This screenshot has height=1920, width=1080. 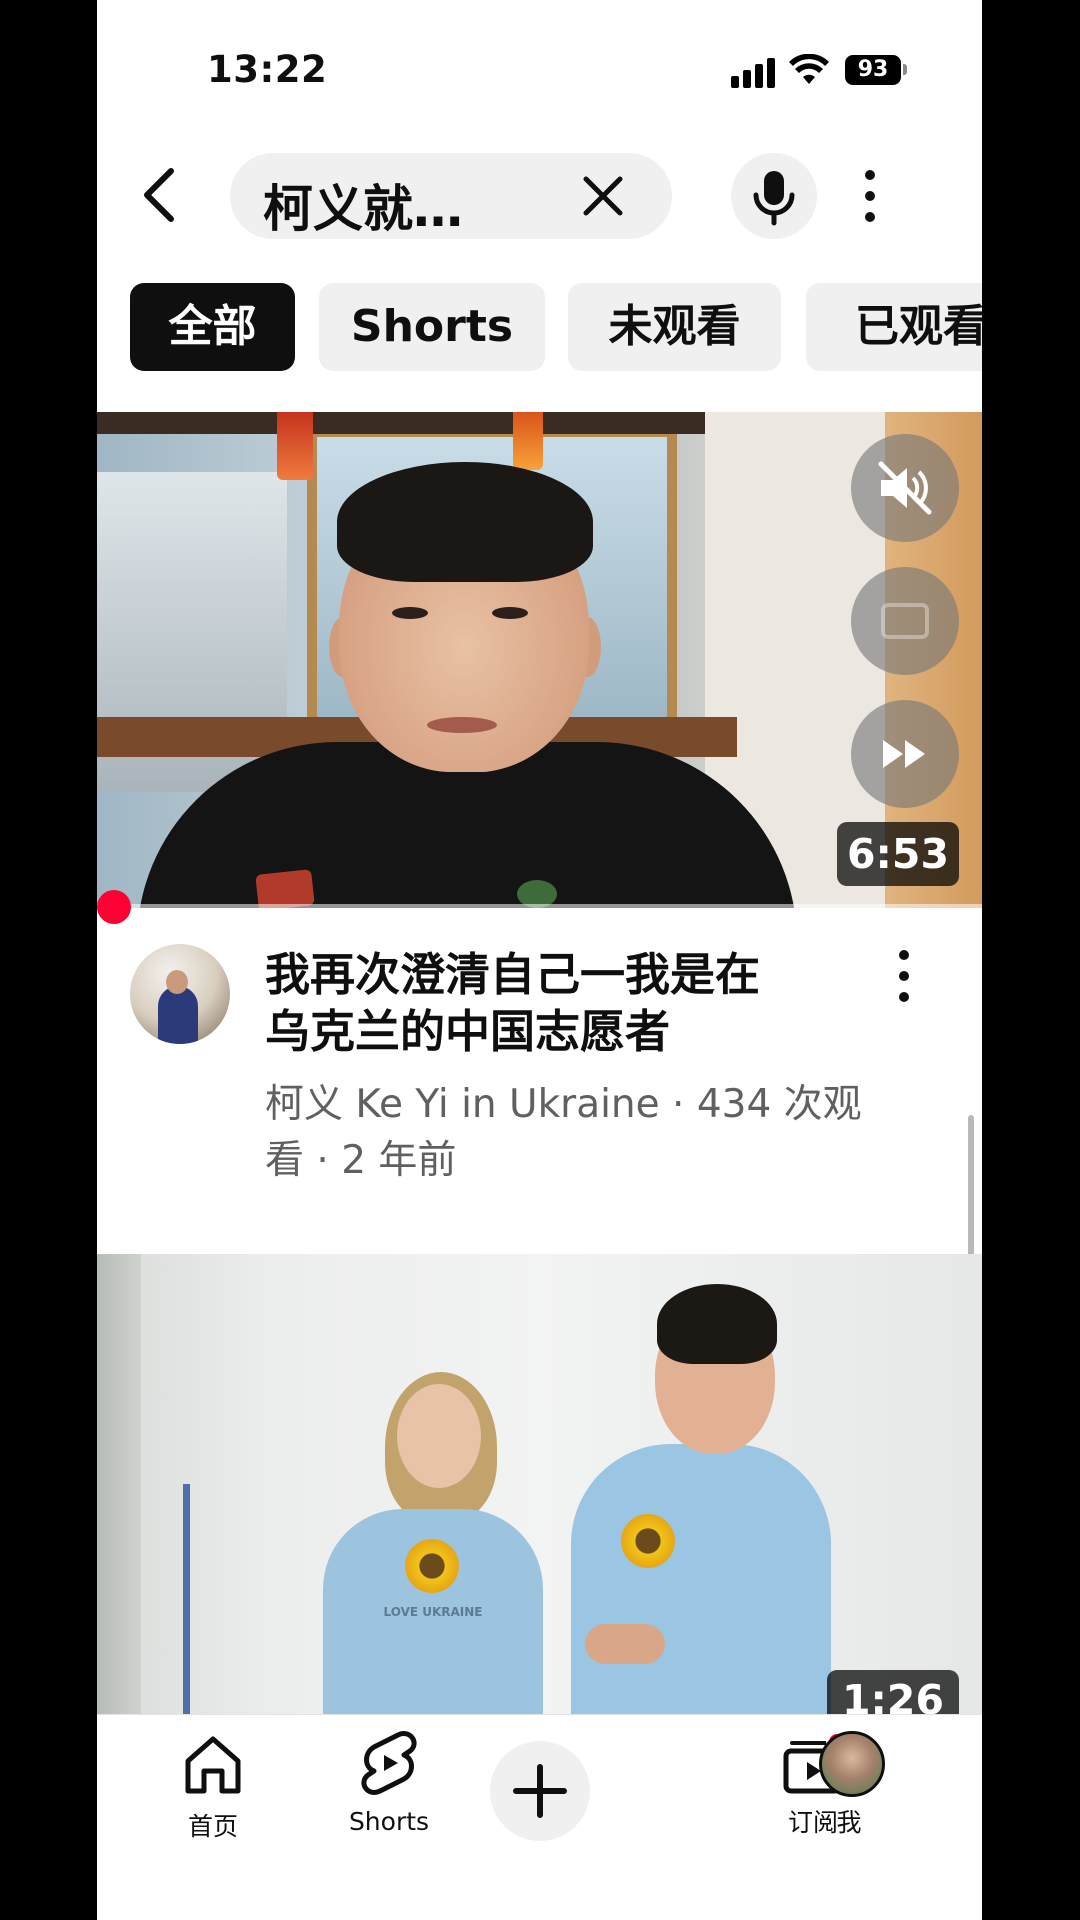 What do you see at coordinates (625, 1644) in the screenshot?
I see `man-hands` at bounding box center [625, 1644].